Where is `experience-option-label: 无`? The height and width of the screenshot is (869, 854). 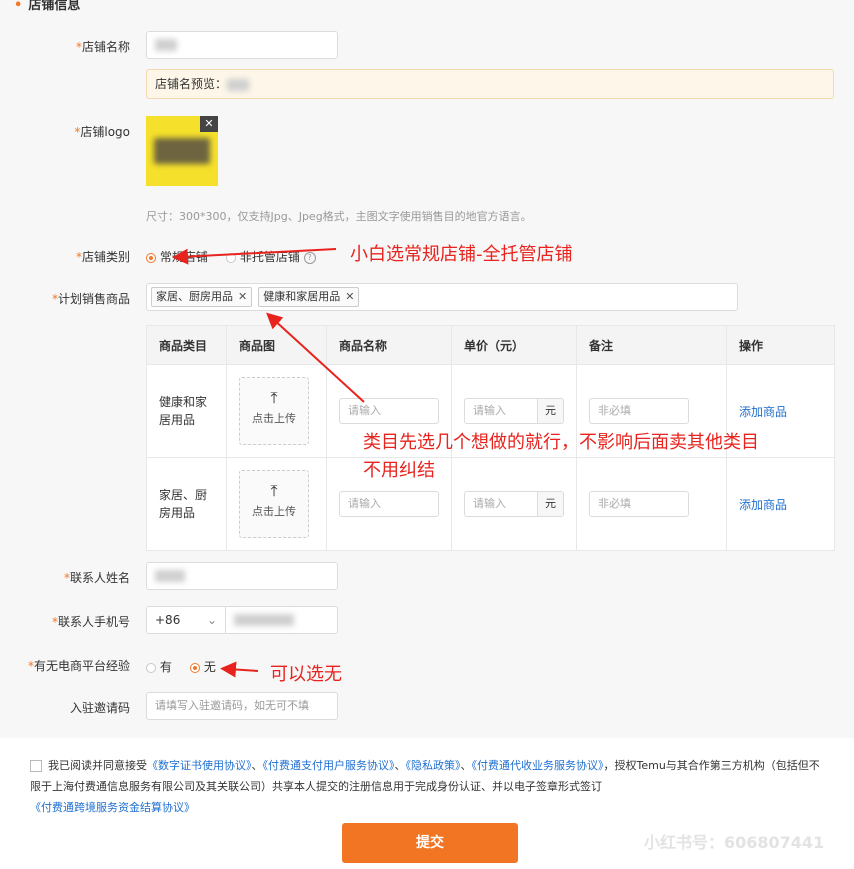 experience-option-label: 无 is located at coordinates (209, 667).